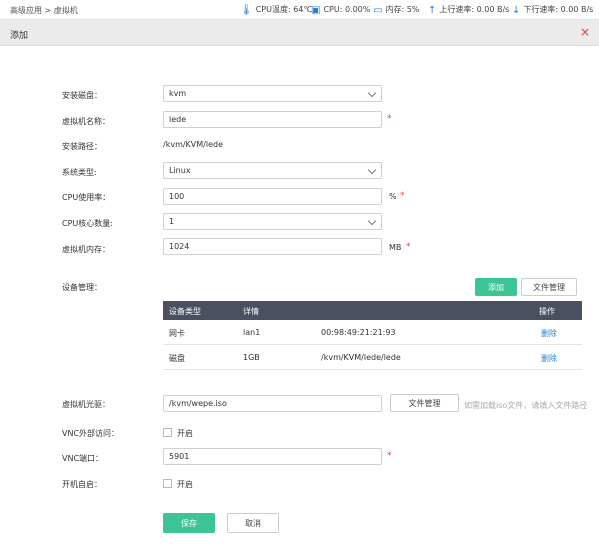 This screenshot has width=599, height=547. Describe the element at coordinates (424, 403) in the screenshot. I see `cdrom-file-manage-button: 文件管理` at that location.